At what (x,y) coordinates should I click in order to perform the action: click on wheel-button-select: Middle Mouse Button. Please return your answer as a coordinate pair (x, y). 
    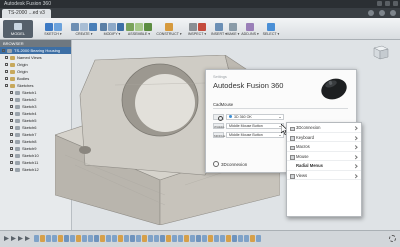
    Looking at the image, I should click on (255, 125).